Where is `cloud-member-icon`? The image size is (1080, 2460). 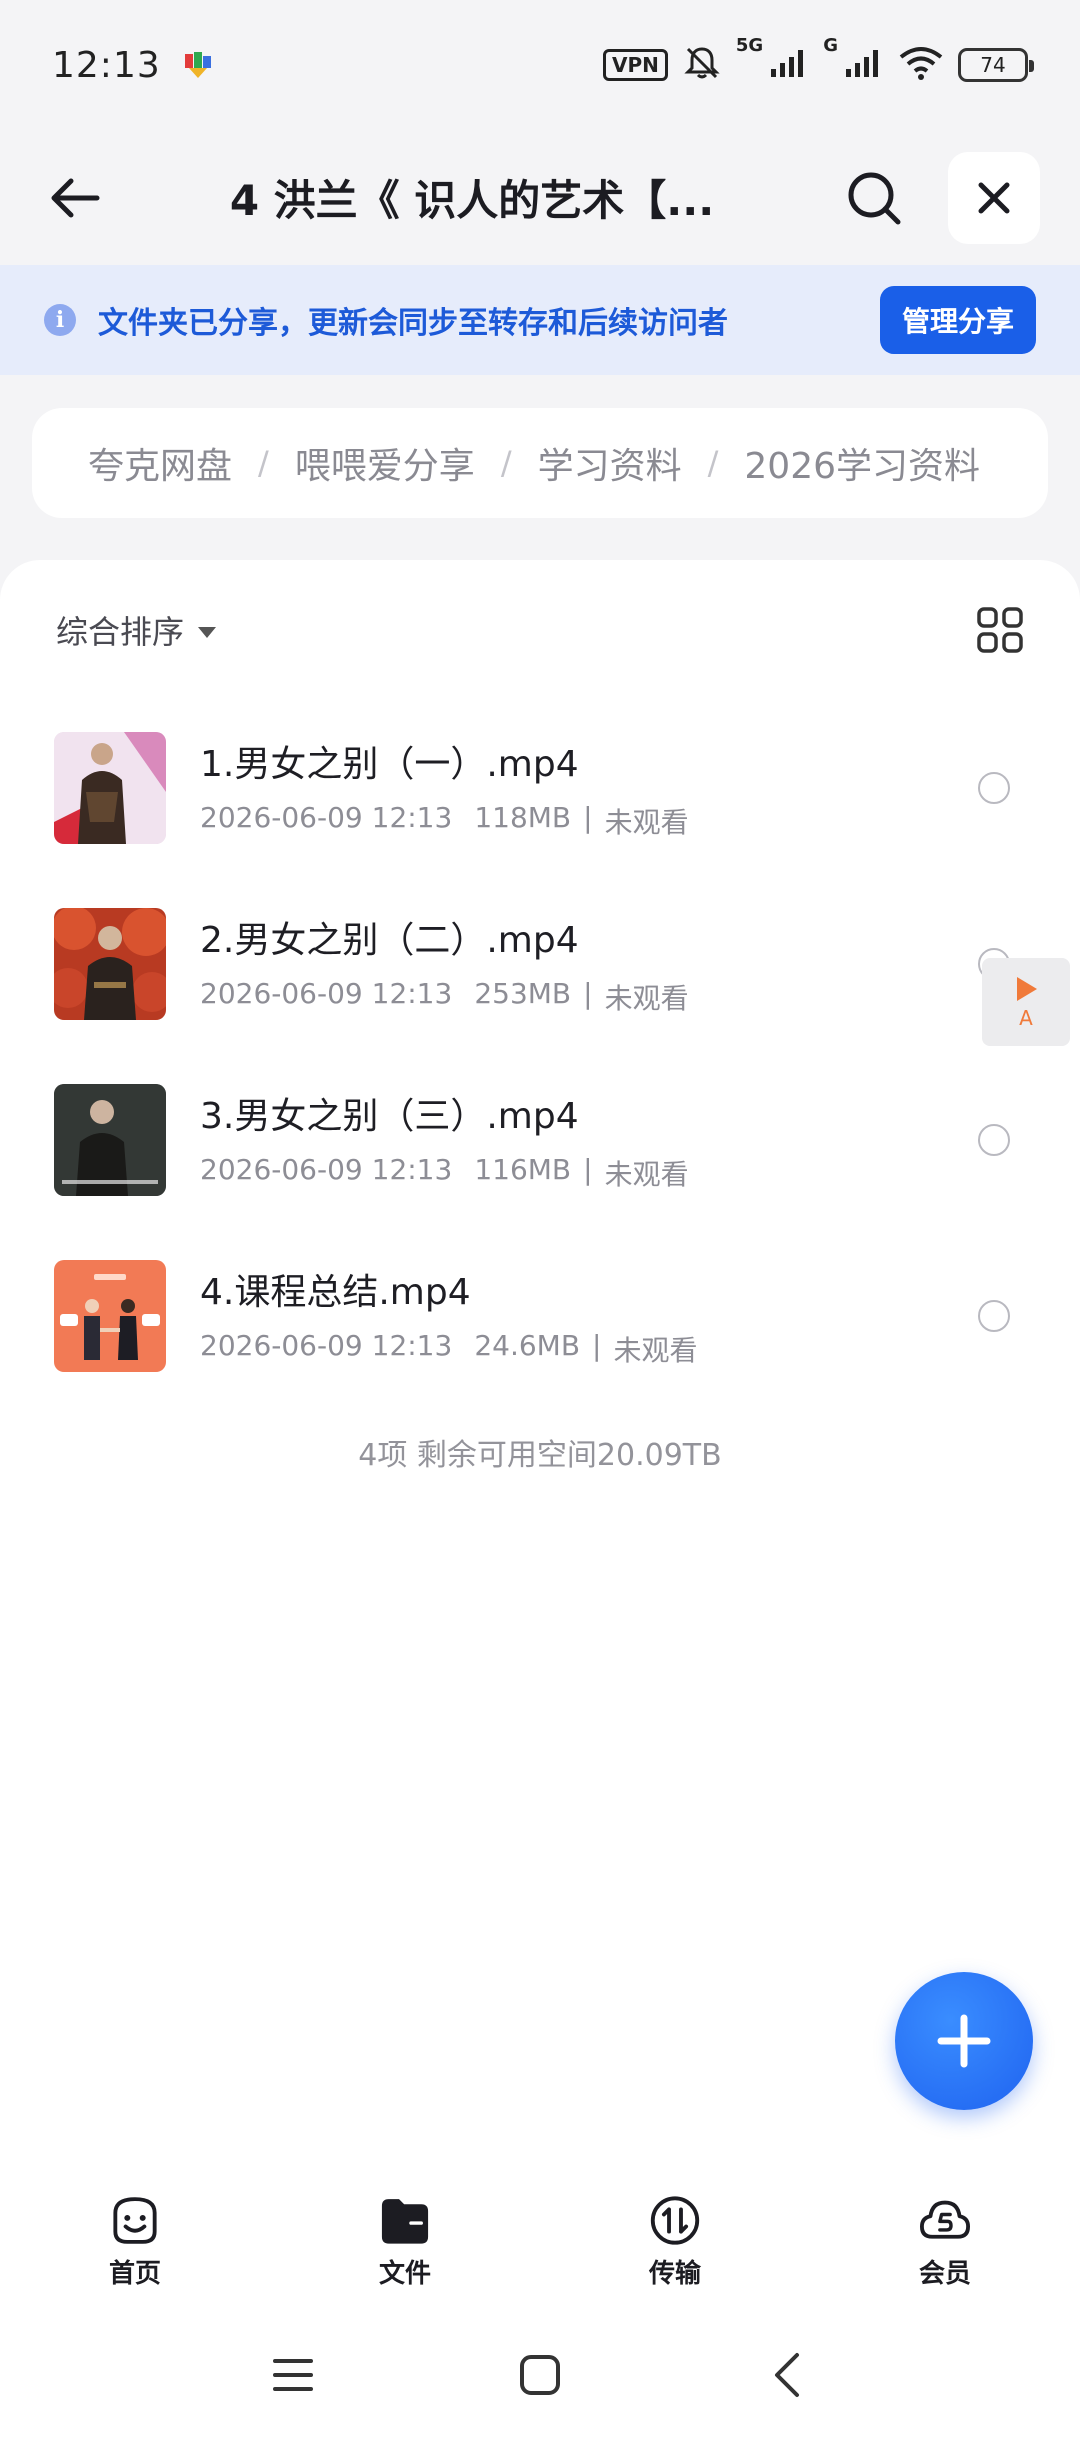
cloud-member-icon is located at coordinates (945, 2219).